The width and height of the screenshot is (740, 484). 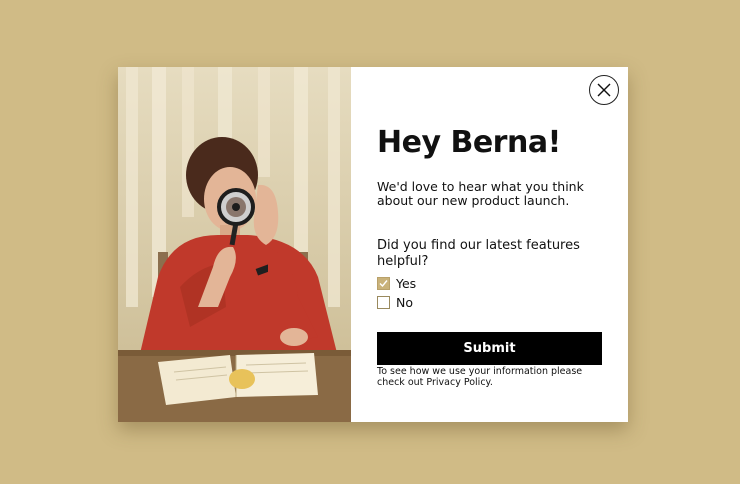 I want to click on close-button, so click(x=604, y=90).